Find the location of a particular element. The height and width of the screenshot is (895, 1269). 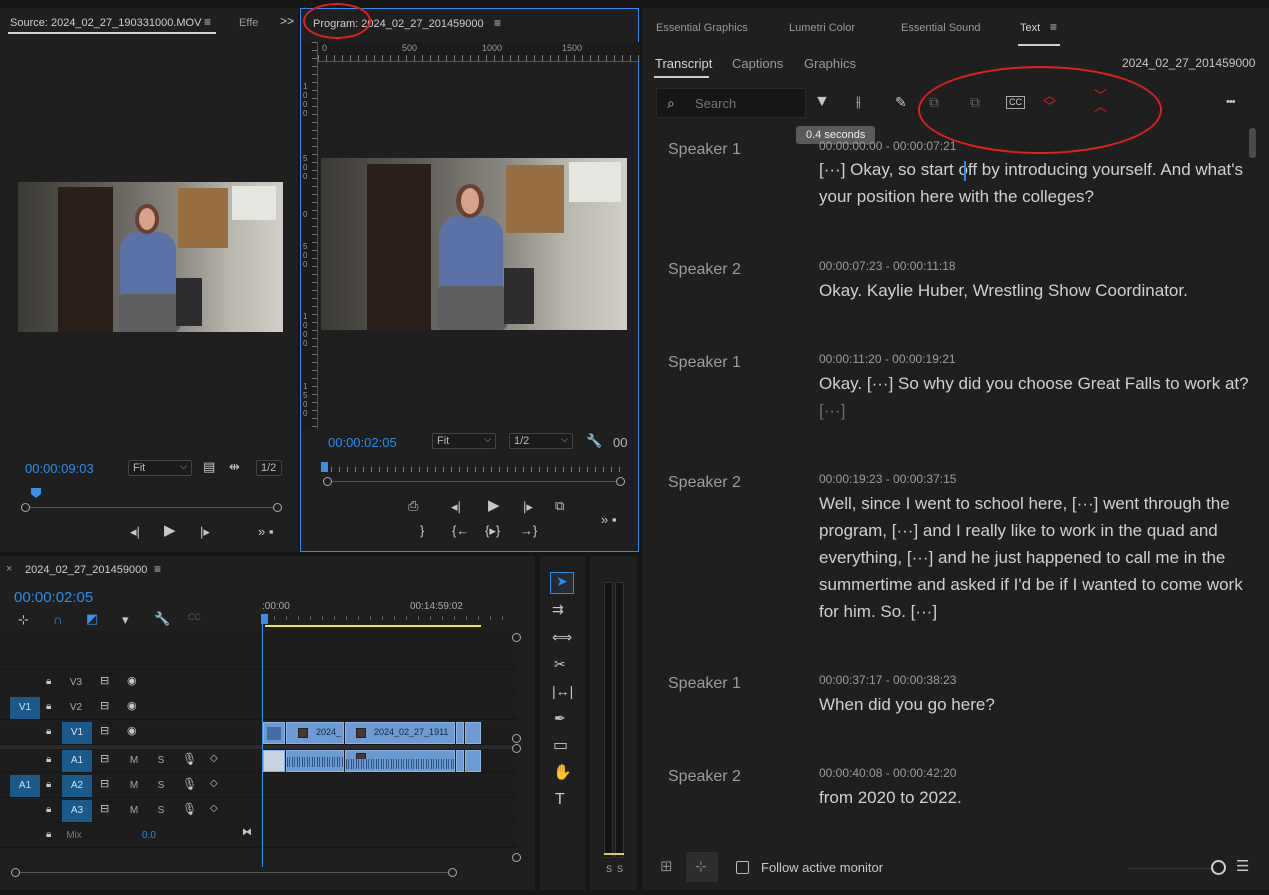

video-clip: 2024_ is located at coordinates (315, 733).